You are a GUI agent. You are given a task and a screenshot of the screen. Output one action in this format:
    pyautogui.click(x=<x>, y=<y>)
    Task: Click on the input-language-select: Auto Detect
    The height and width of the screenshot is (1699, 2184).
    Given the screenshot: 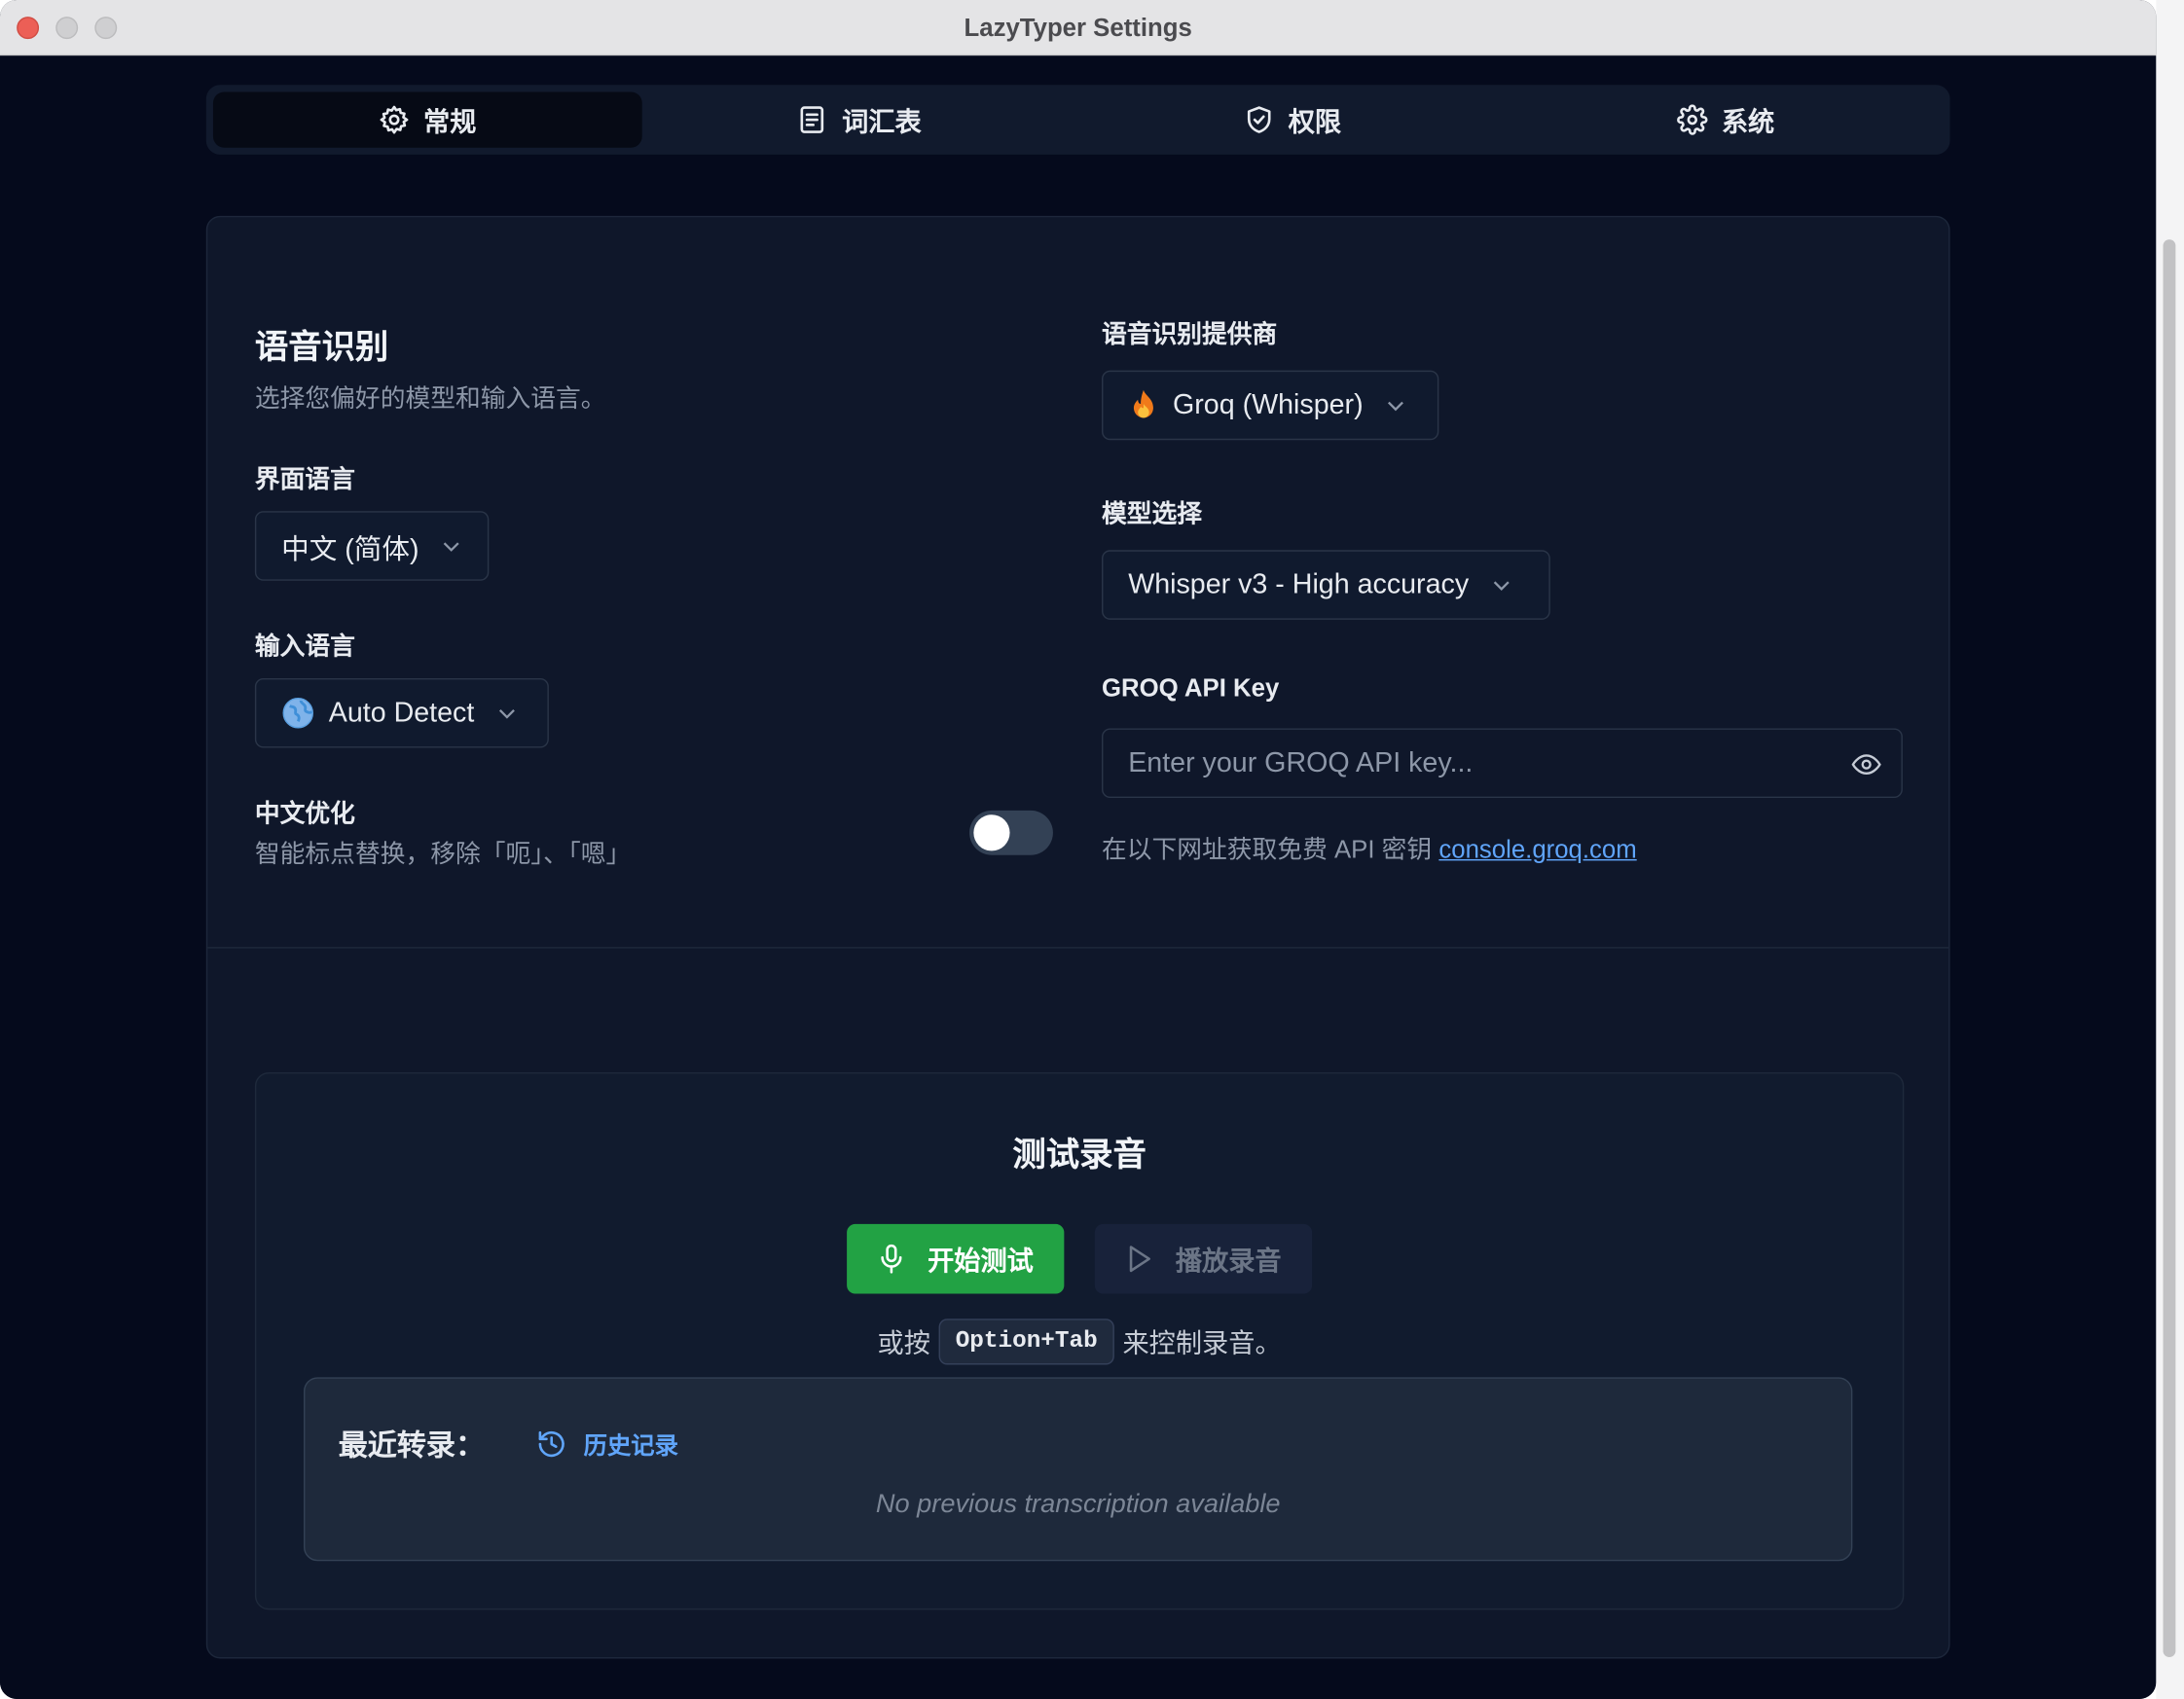 What is the action you would take?
    pyautogui.click(x=401, y=712)
    